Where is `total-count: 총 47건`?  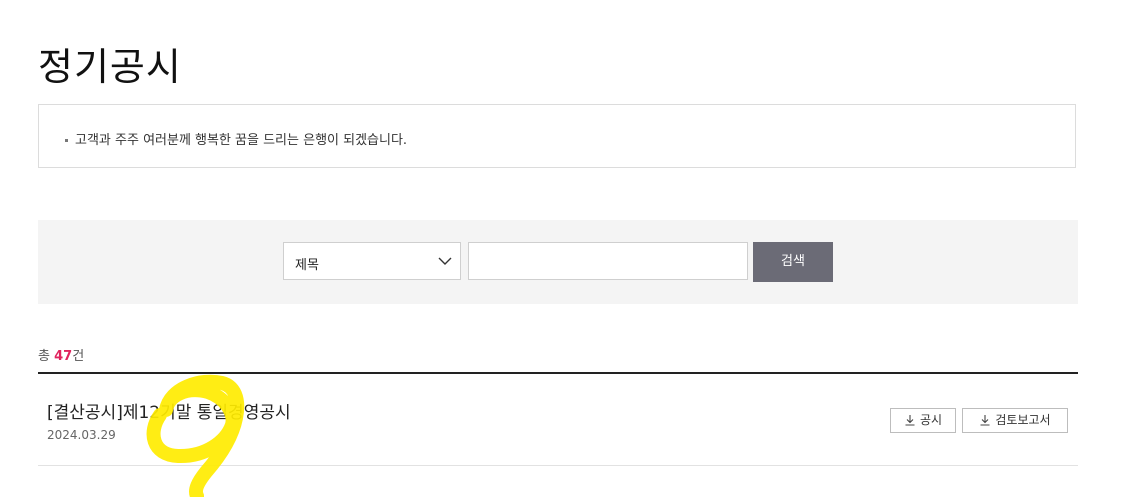 total-count: 총 47건 is located at coordinates (61, 354).